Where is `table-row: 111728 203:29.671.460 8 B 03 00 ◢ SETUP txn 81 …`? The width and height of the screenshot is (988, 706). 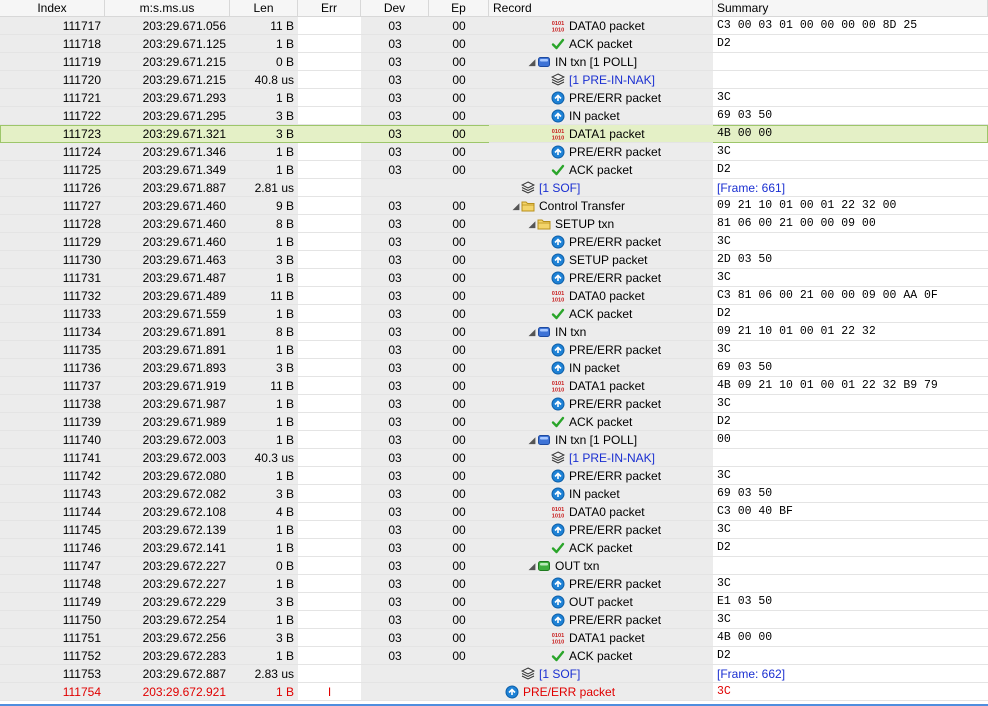
table-row: 111728 203:29.671.460 8 B 03 00 ◢ SETUP txn 81 … is located at coordinates (494, 224).